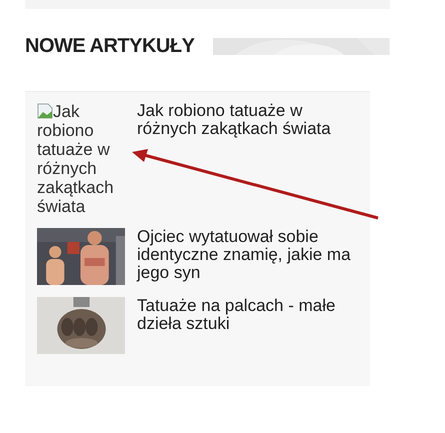 The width and height of the screenshot is (445, 433). What do you see at coordinates (109, 46) in the screenshot?
I see `section-title: NOWE ARTYKUŁY` at bounding box center [109, 46].